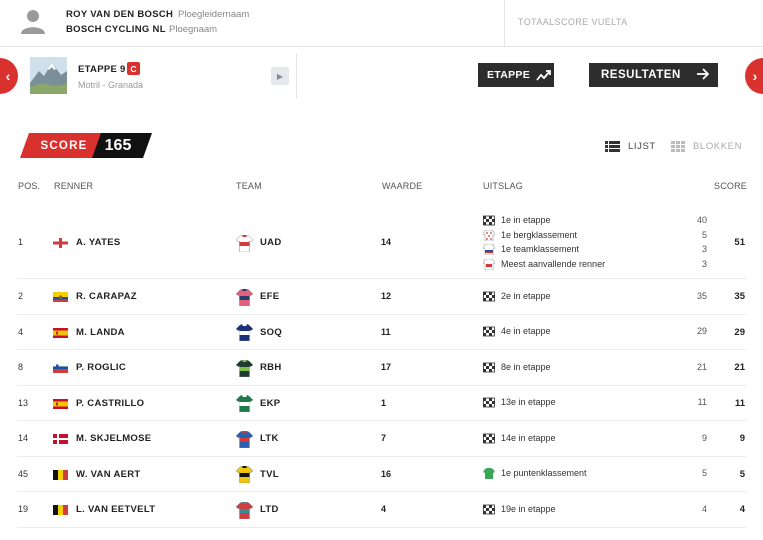 Image resolution: width=763 pixels, height=540 pixels. I want to click on rider-name: R. CARAPAZ, so click(106, 296).